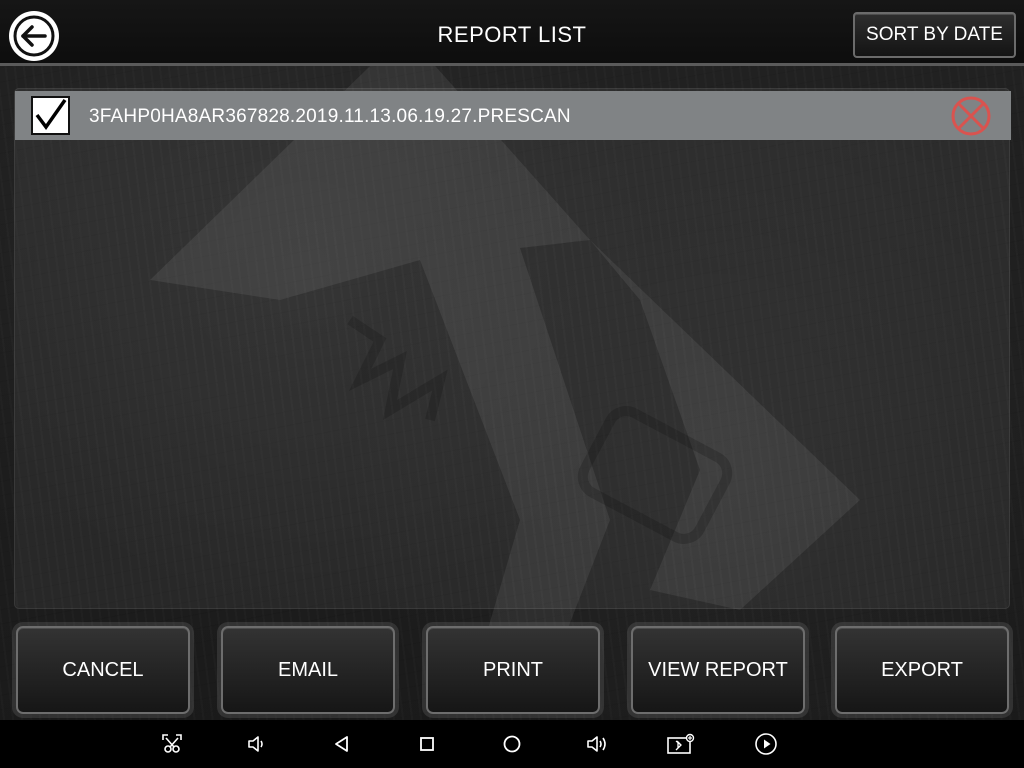 Image resolution: width=1024 pixels, height=768 pixels. I want to click on print-button: PRINT, so click(513, 670).